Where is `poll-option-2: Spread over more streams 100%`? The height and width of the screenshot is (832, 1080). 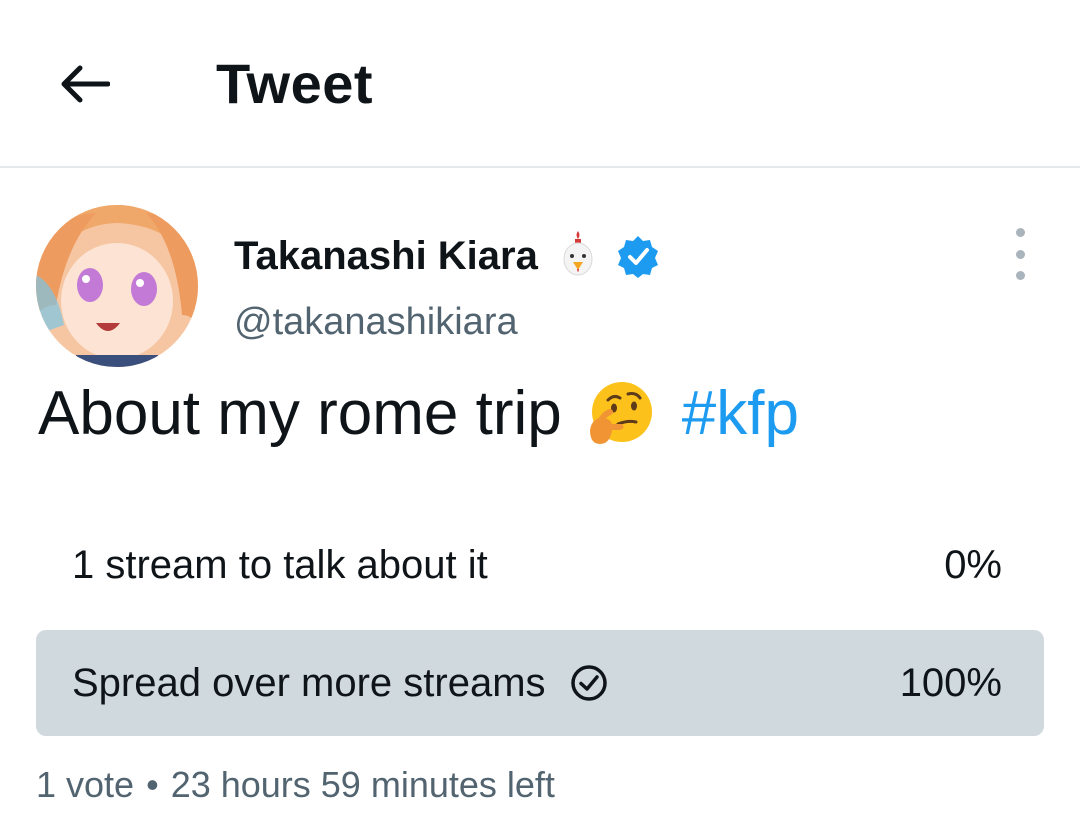
poll-option-2: Spread over more streams 100% is located at coordinates (540, 683).